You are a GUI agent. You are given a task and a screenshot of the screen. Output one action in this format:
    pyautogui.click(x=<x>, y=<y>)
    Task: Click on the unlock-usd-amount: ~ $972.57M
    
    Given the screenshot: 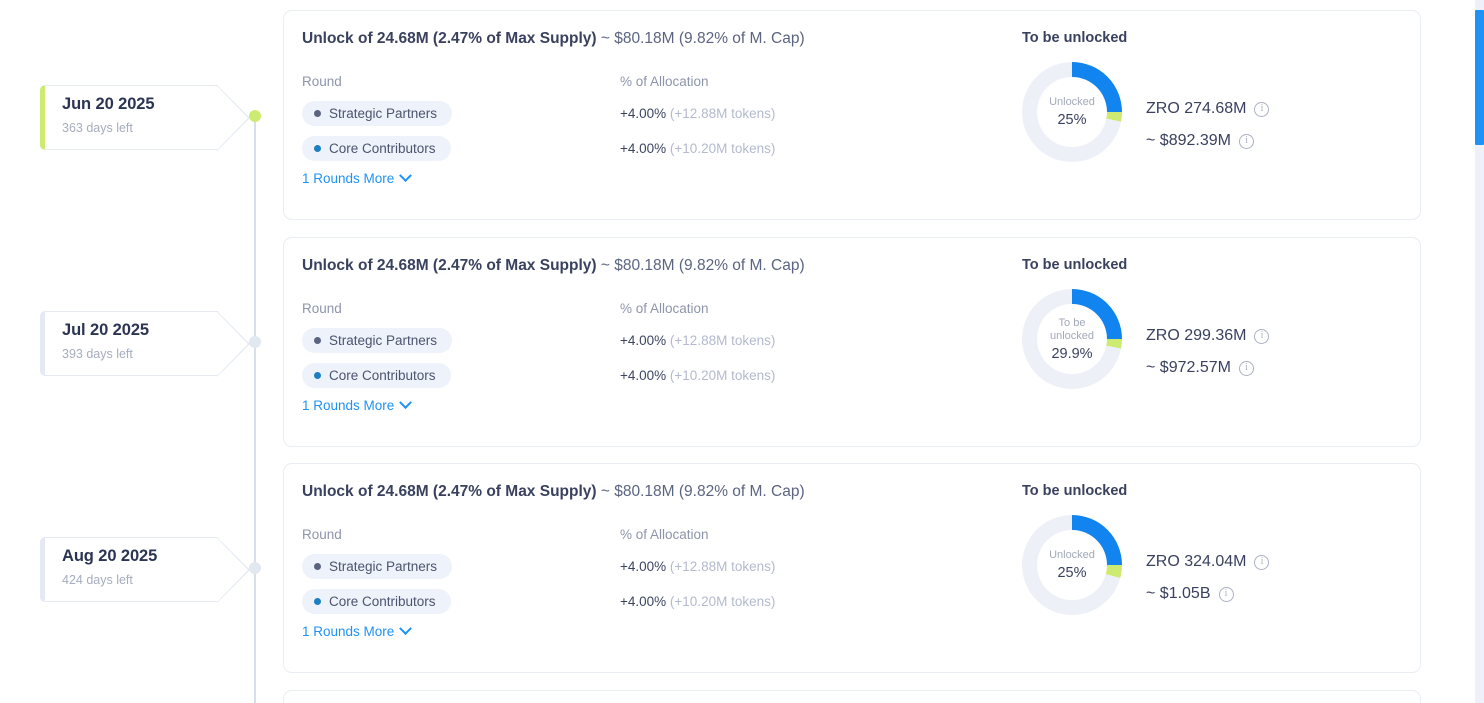 What is the action you would take?
    pyautogui.click(x=1188, y=367)
    